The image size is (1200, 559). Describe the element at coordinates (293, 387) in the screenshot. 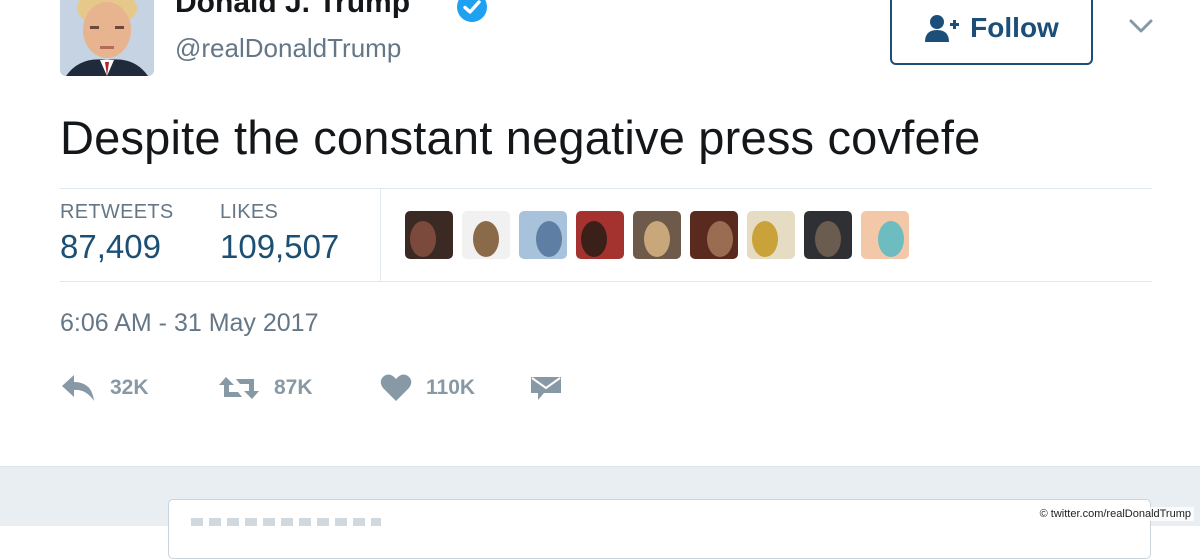

I see `retweet-count: 87K` at that location.